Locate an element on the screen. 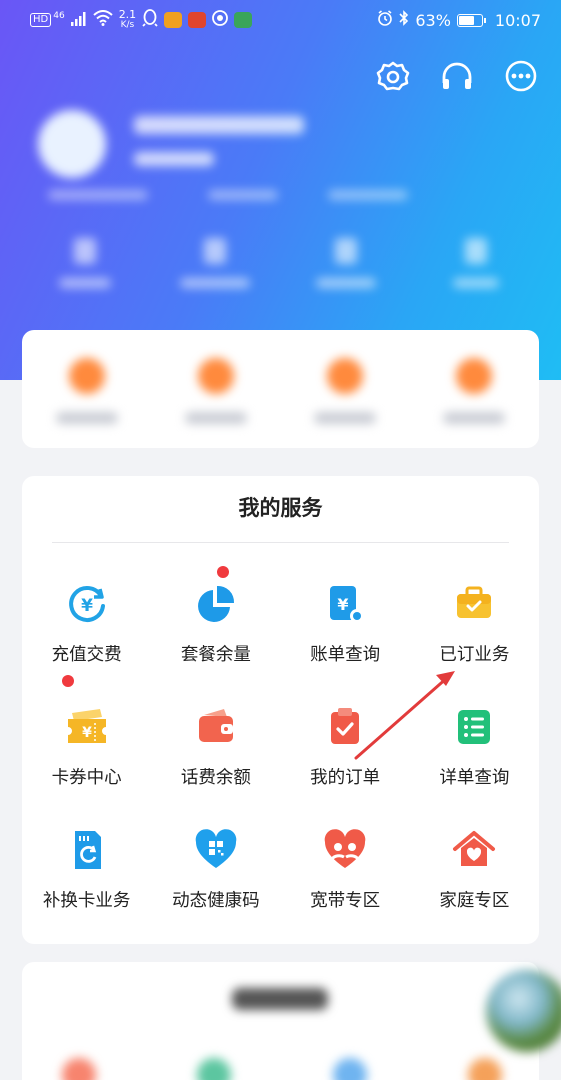 The height and width of the screenshot is (1080, 561). qq-icon is located at coordinates (150, 20).